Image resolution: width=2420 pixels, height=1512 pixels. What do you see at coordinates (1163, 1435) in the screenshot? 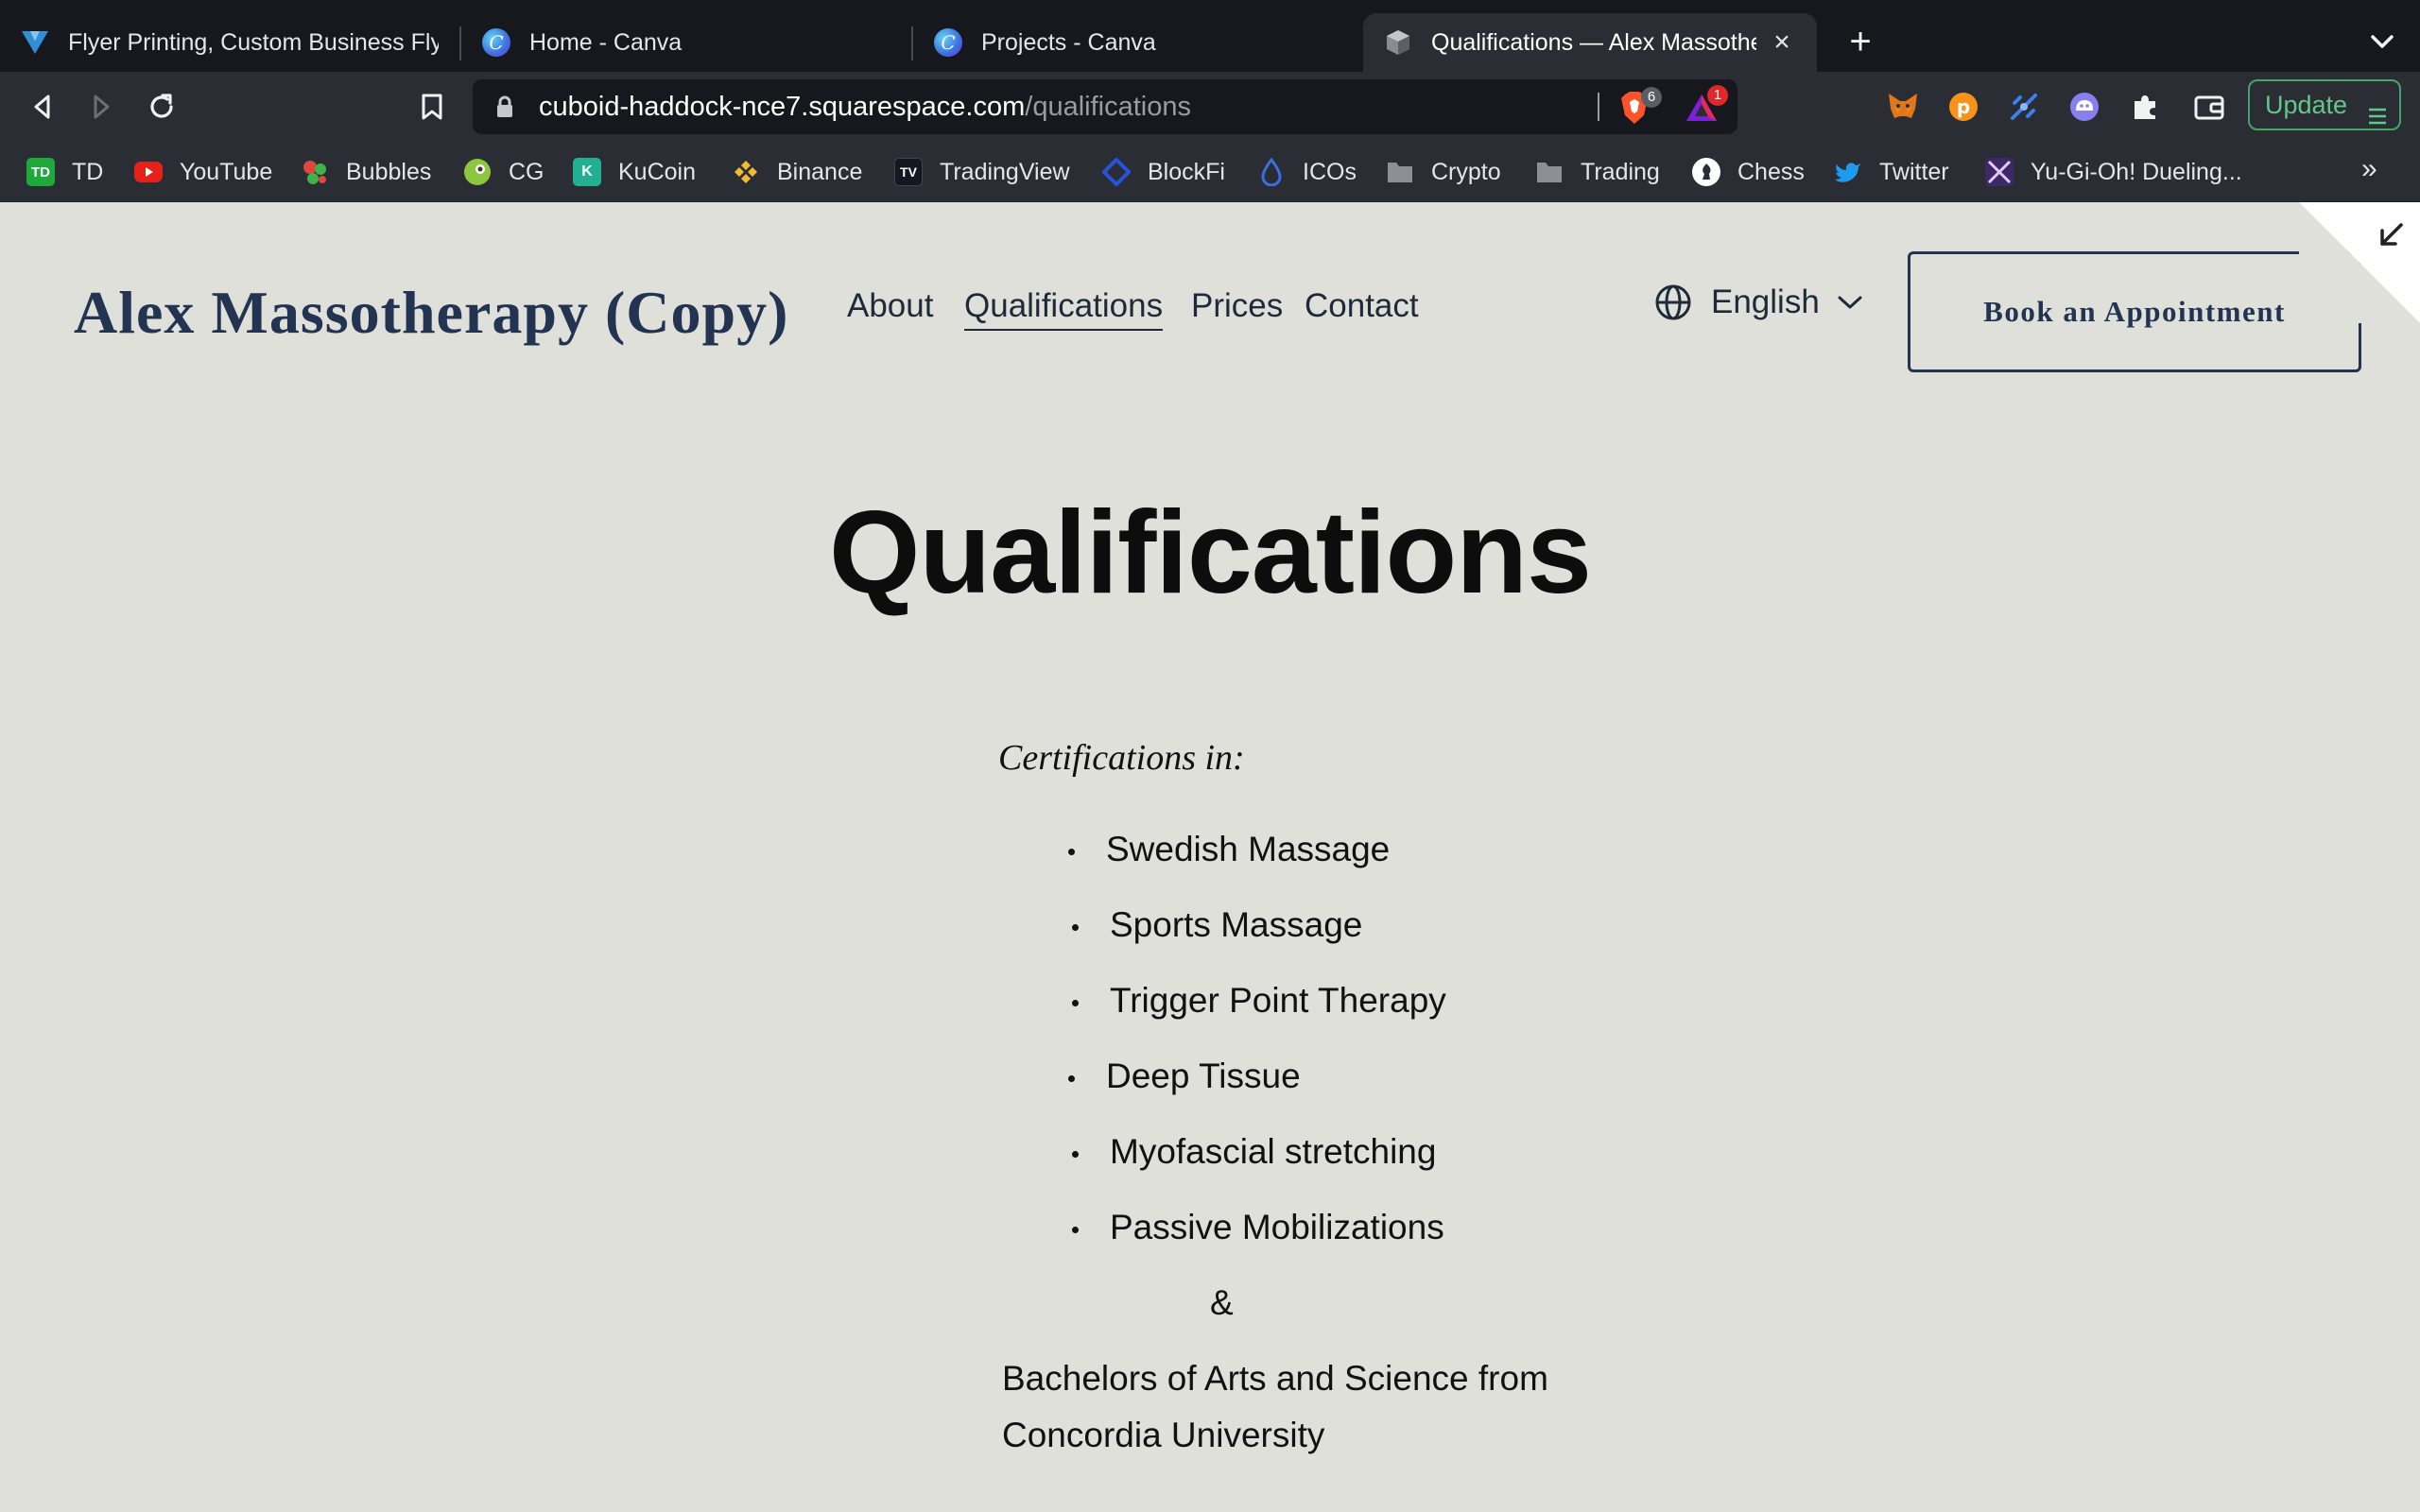
I see `degree-line-2: Concordia University` at bounding box center [1163, 1435].